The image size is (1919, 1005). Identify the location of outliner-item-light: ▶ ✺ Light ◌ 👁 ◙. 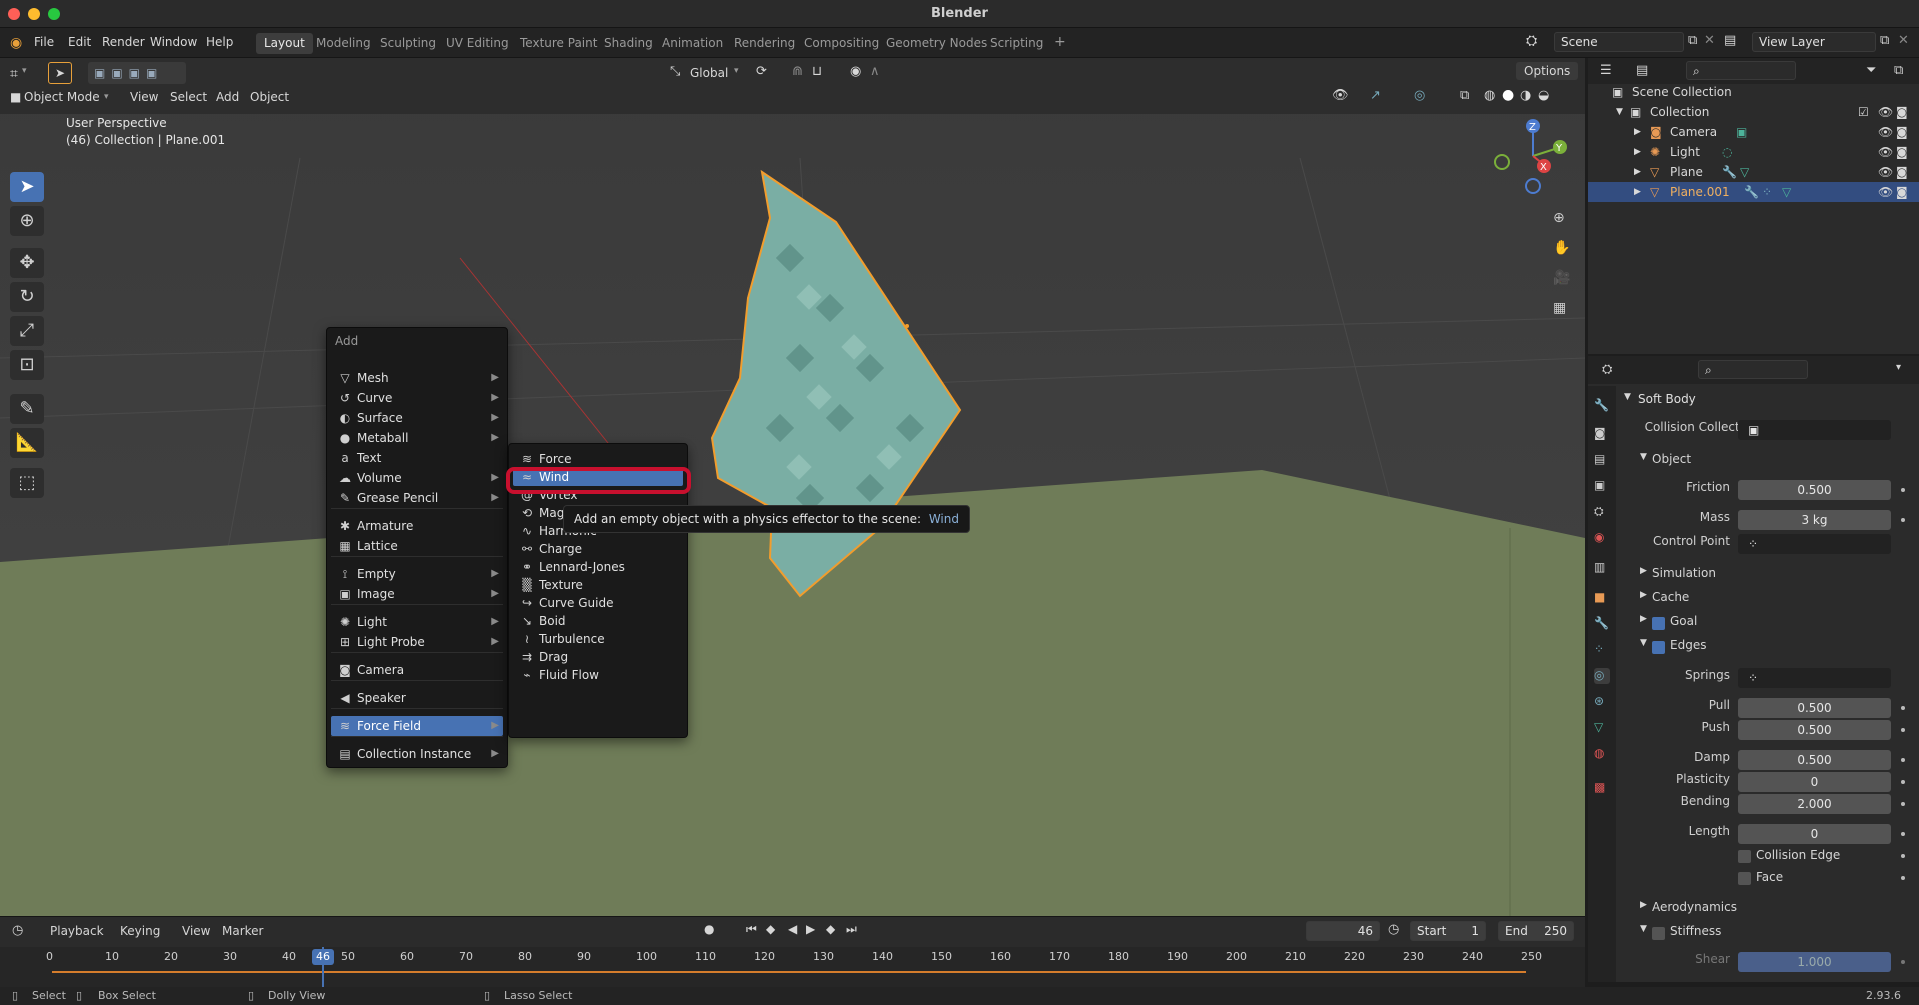
(1753, 152).